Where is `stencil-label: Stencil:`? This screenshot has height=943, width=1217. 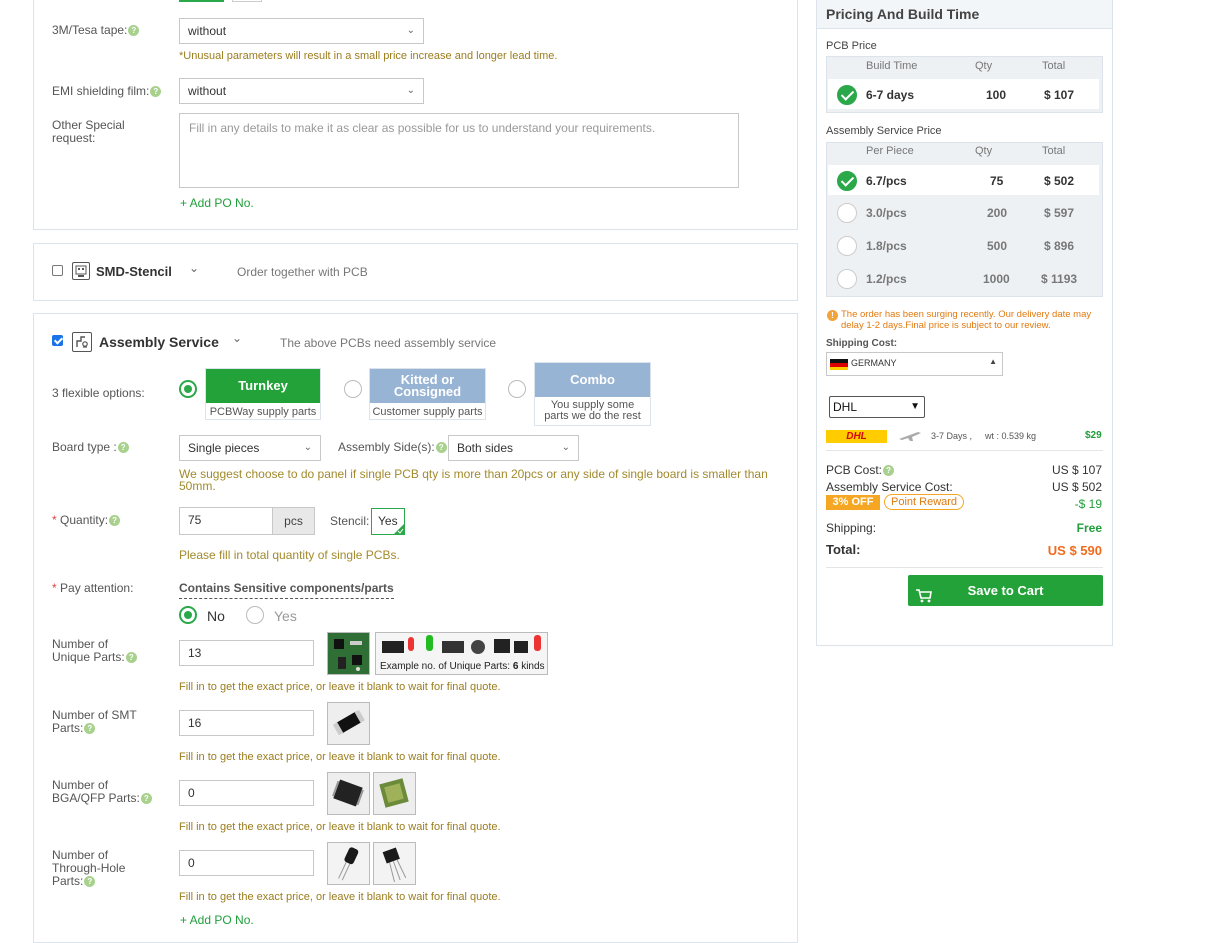 stencil-label: Stencil: is located at coordinates (350, 521).